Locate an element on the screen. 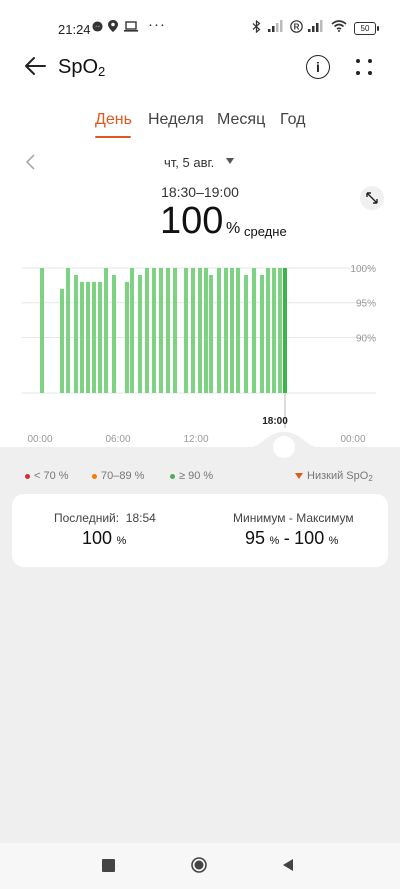  back-button is located at coordinates (36, 66).